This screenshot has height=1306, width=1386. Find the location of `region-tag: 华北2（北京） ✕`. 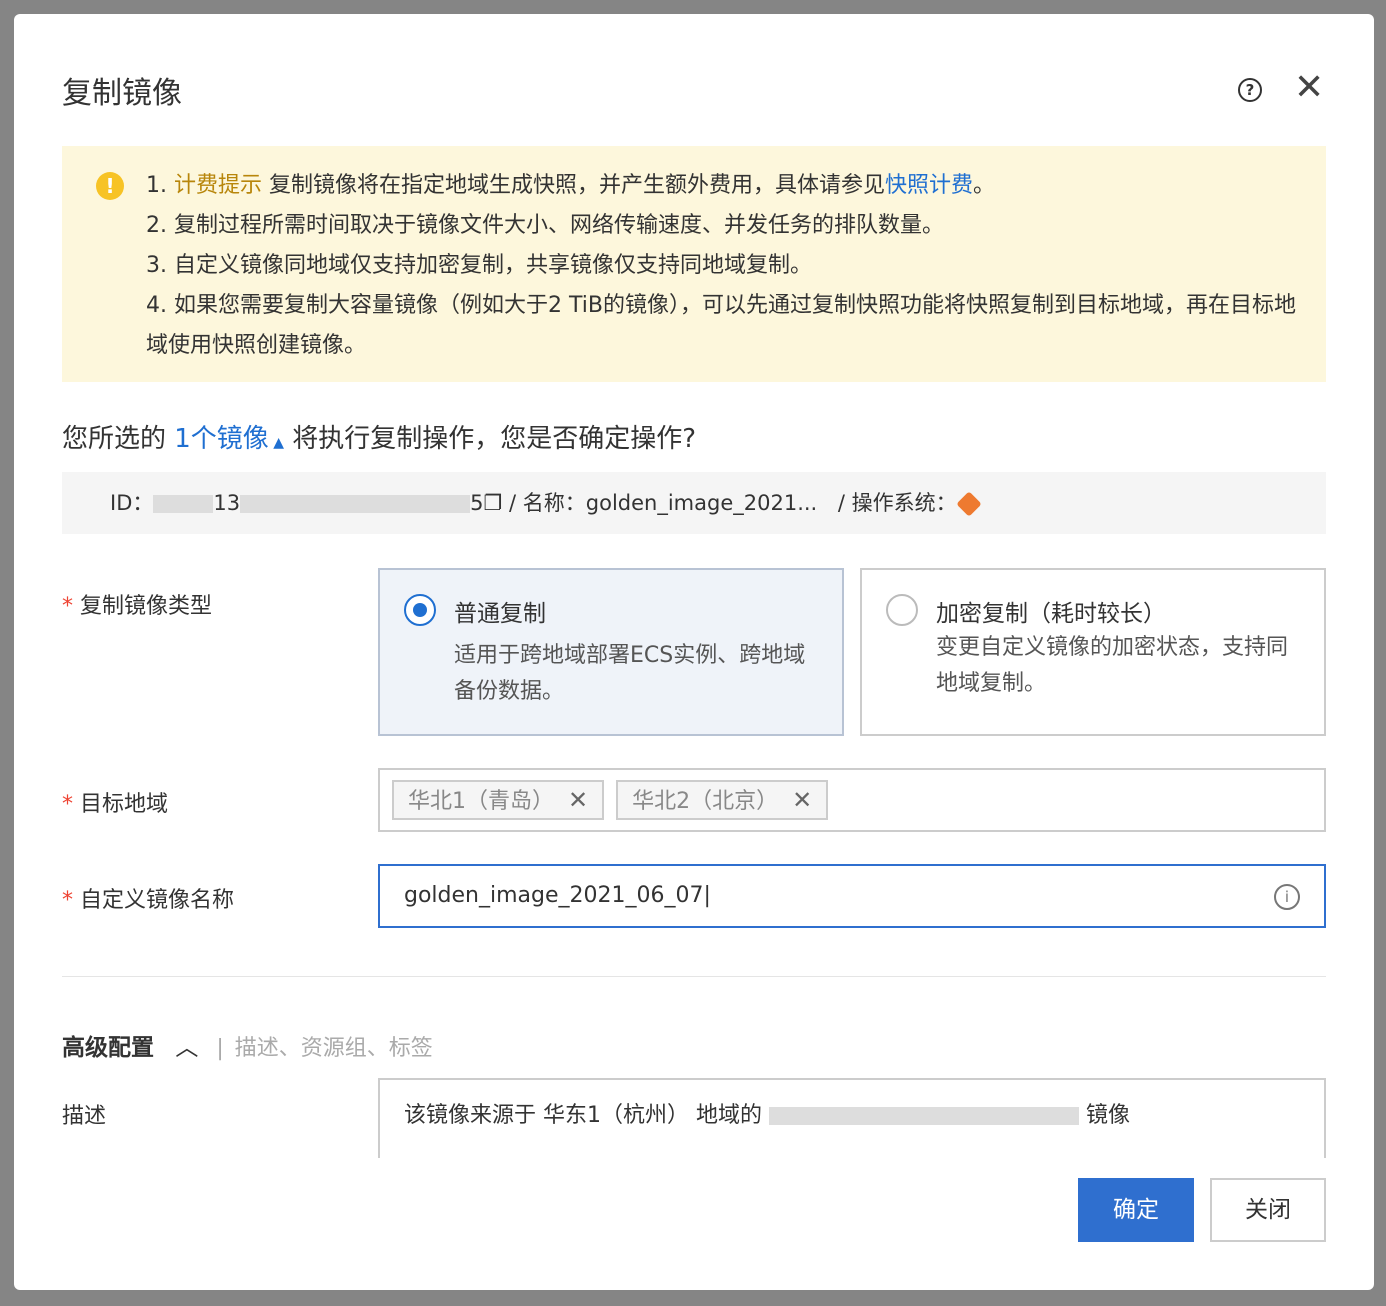

region-tag: 华北2（北京） ✕ is located at coordinates (722, 800).